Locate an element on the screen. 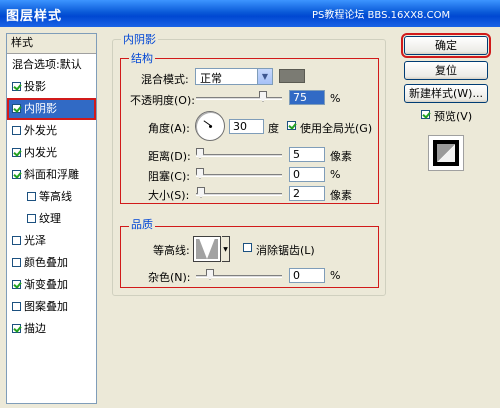 The height and width of the screenshot is (408, 500). styles-list-header: 样式 is located at coordinates (51, 44).